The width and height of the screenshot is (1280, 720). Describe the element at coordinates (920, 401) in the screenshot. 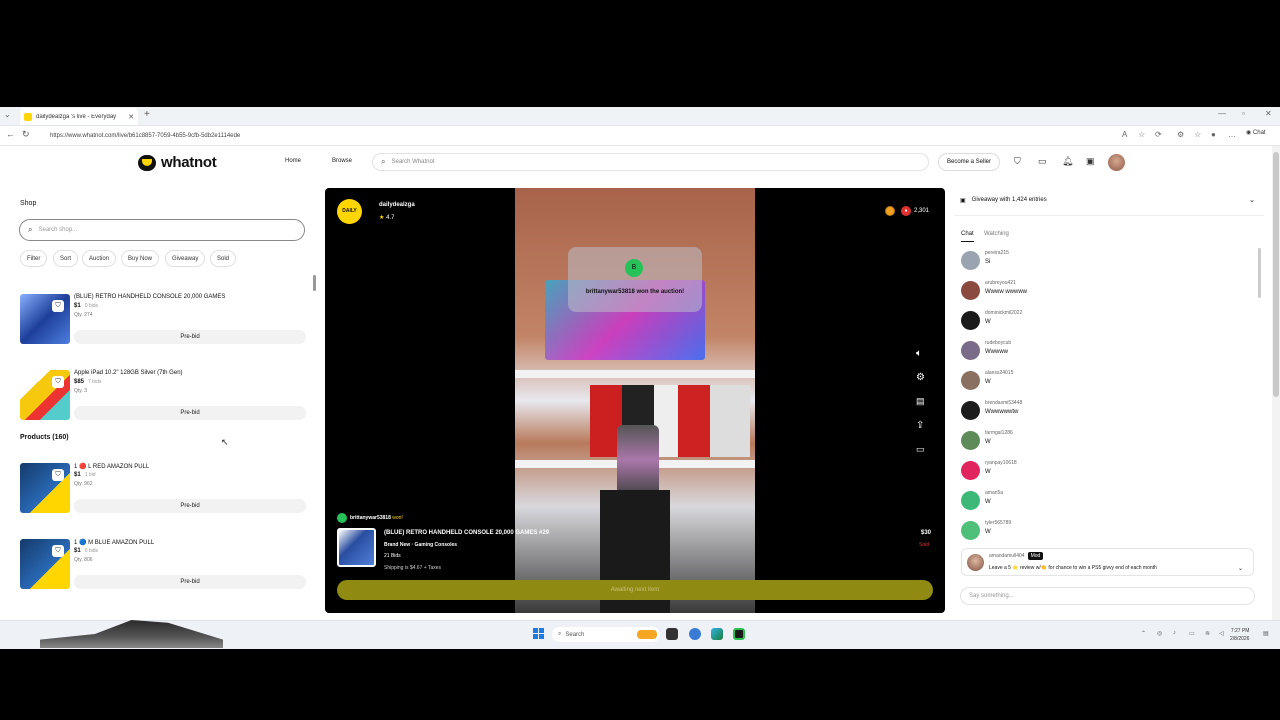

I see `list-icon: ▤` at that location.